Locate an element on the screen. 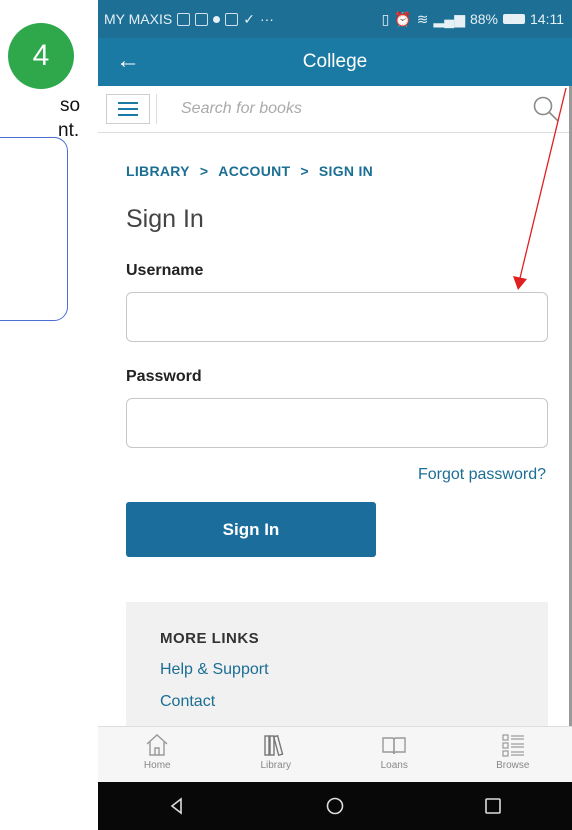 The image size is (572, 830). app-title: College is located at coordinates (335, 61).